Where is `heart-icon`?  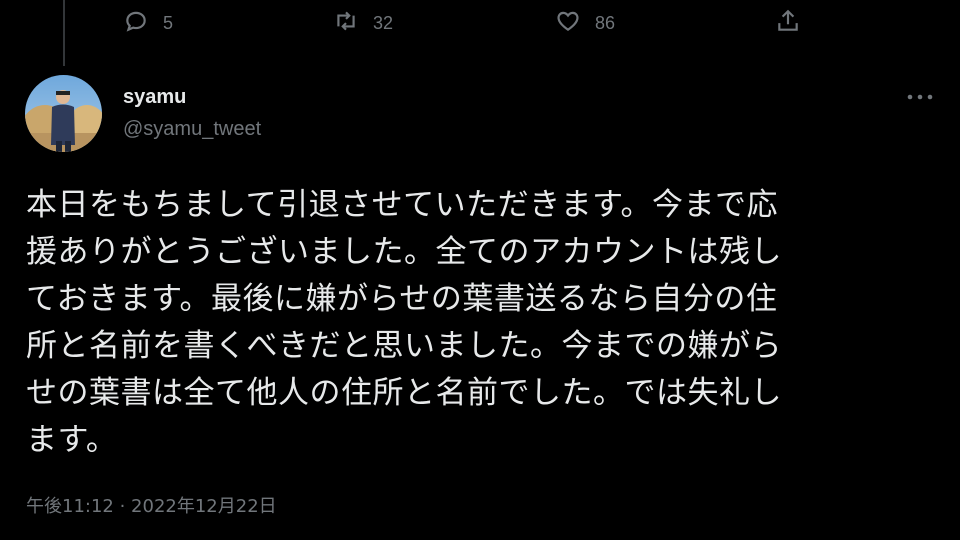 heart-icon is located at coordinates (568, 23).